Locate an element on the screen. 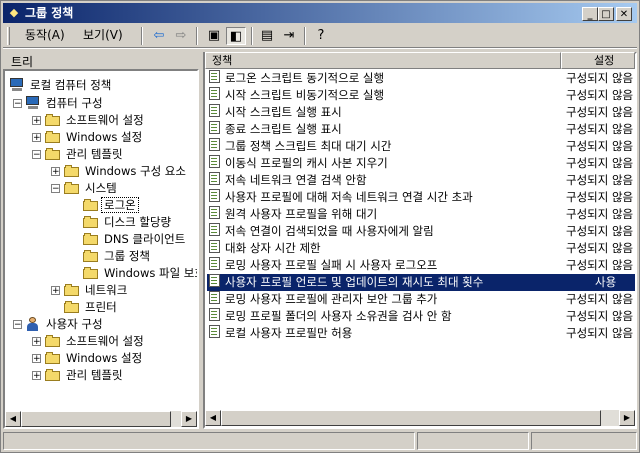  tree-item-admin-templates: 관리 템플릿 is located at coordinates (85, 154).